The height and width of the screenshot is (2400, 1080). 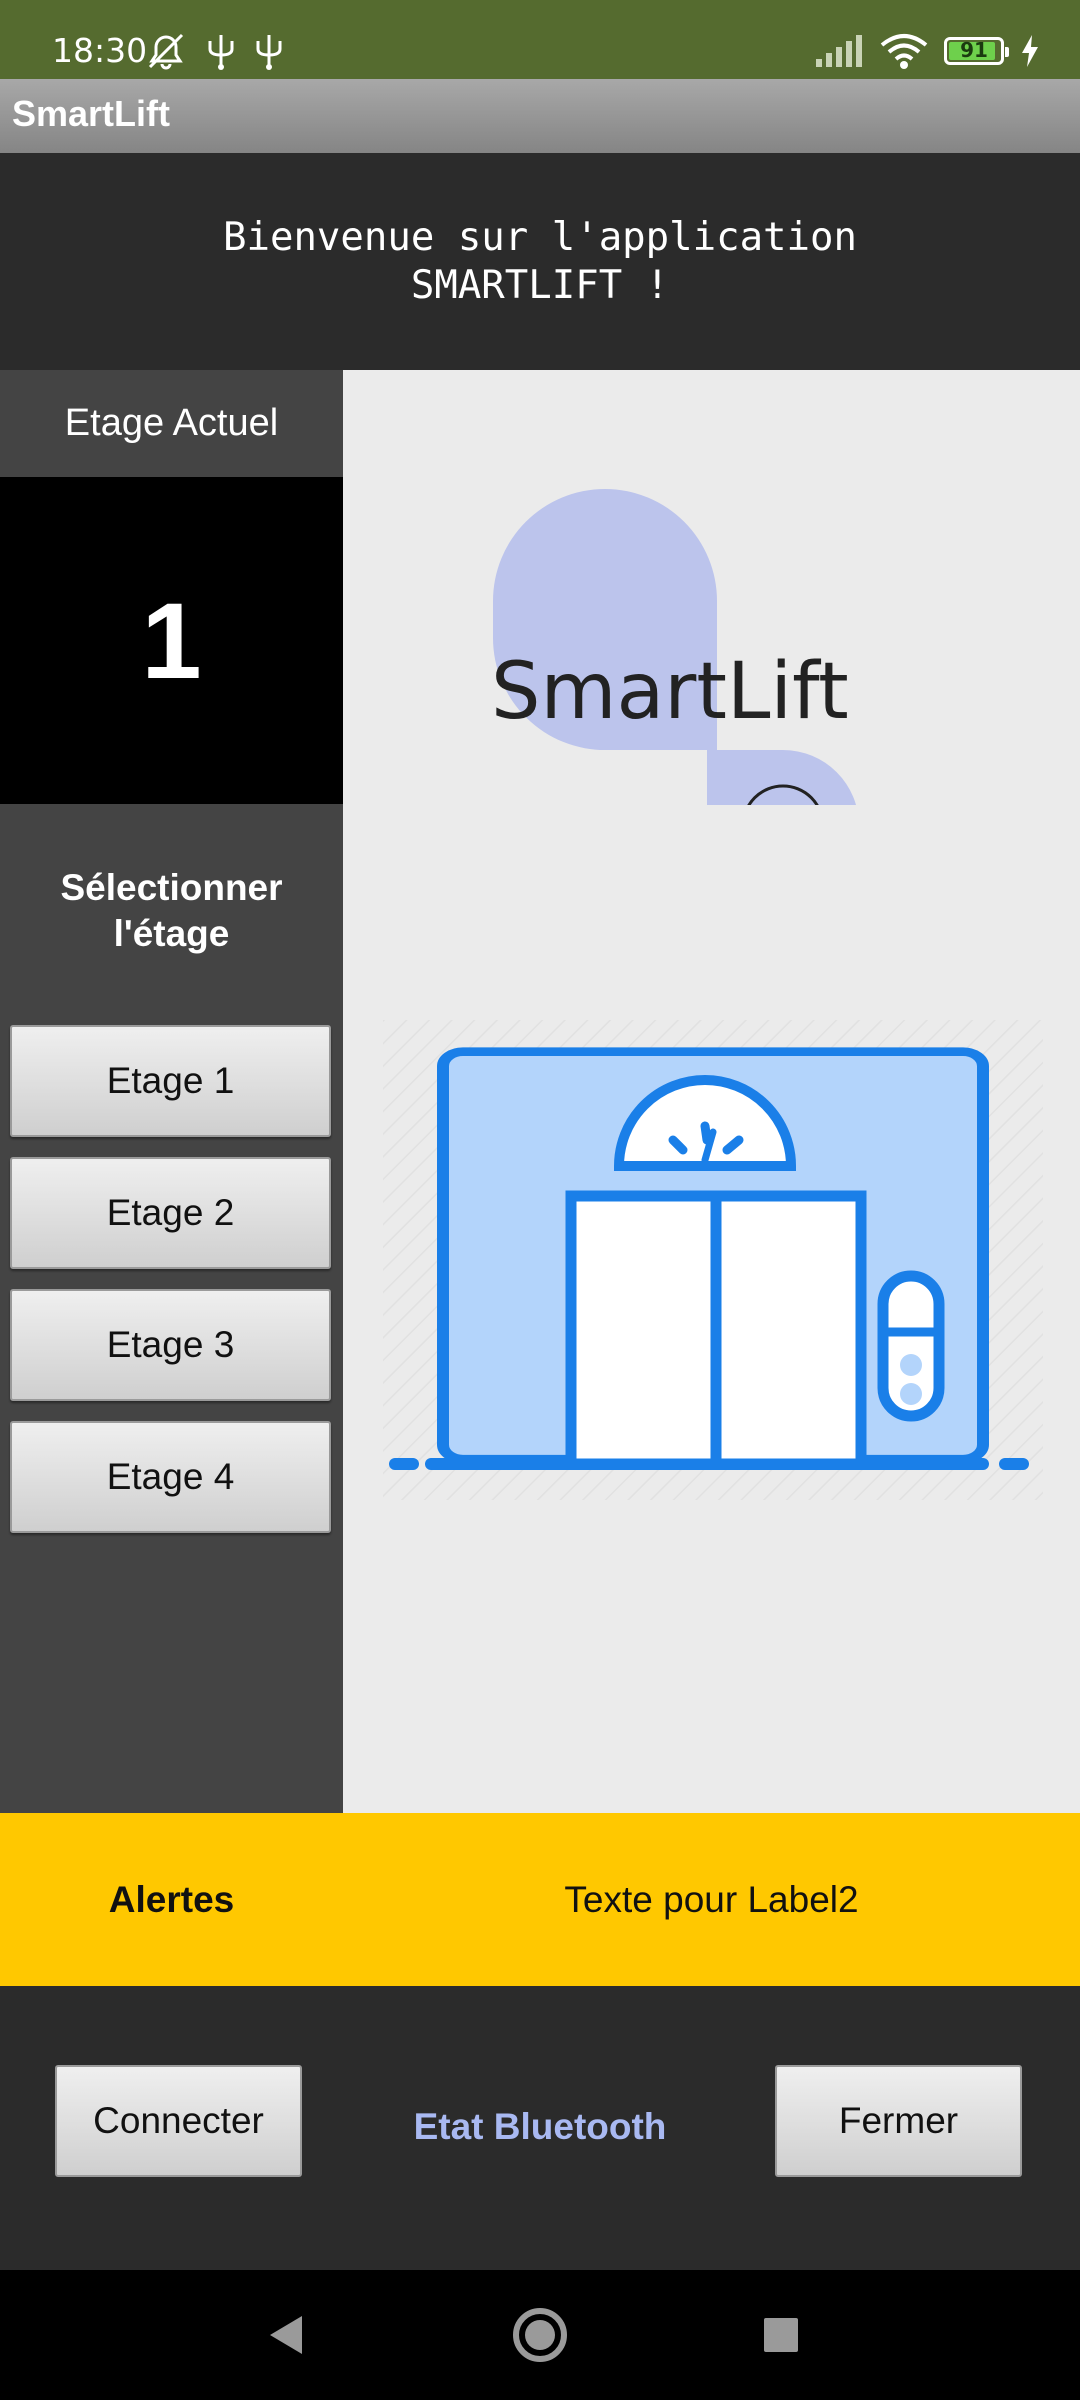 What do you see at coordinates (171, 887) in the screenshot?
I see `select-floor-label-line-1: Sélectionner` at bounding box center [171, 887].